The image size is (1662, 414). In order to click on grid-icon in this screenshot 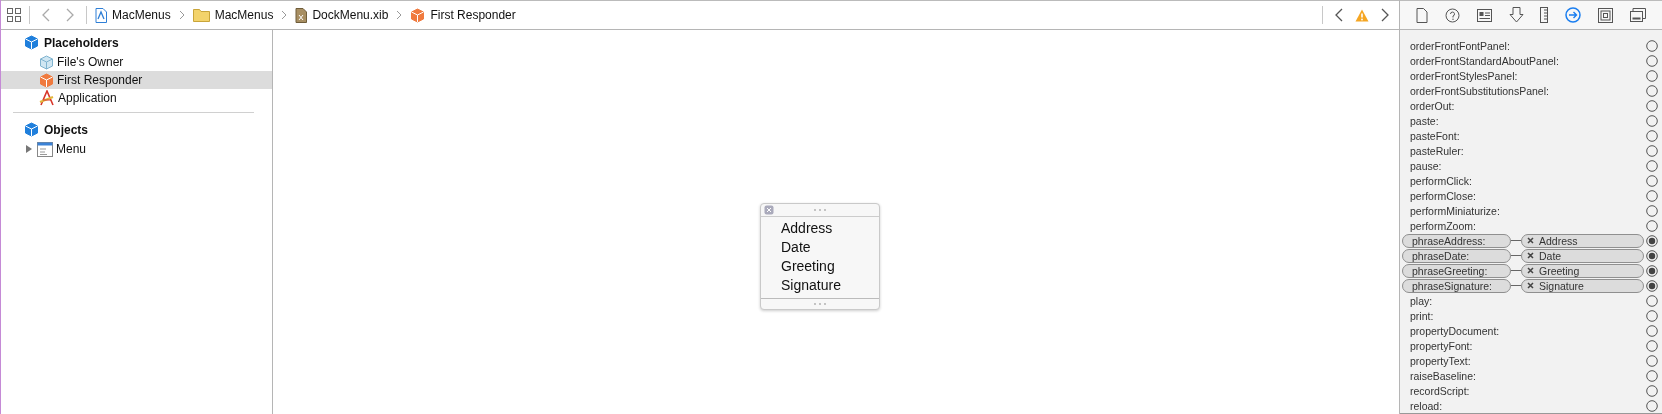, I will do `click(14, 15)`.